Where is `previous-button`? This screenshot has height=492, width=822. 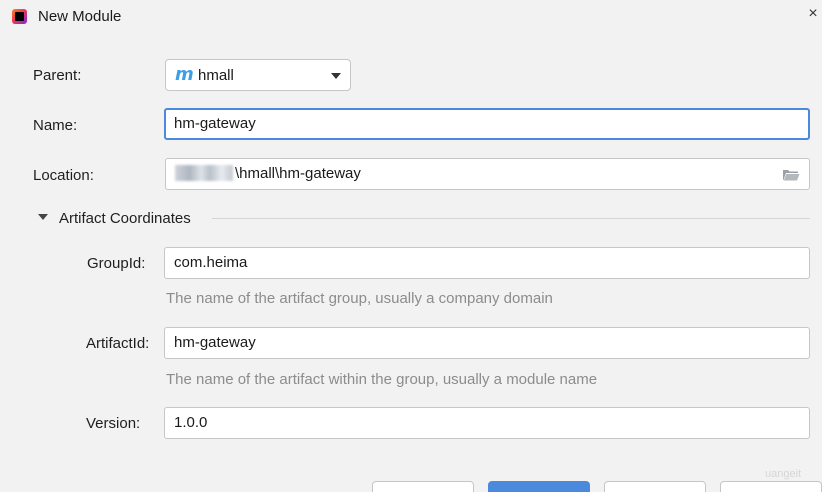 previous-button is located at coordinates (423, 486).